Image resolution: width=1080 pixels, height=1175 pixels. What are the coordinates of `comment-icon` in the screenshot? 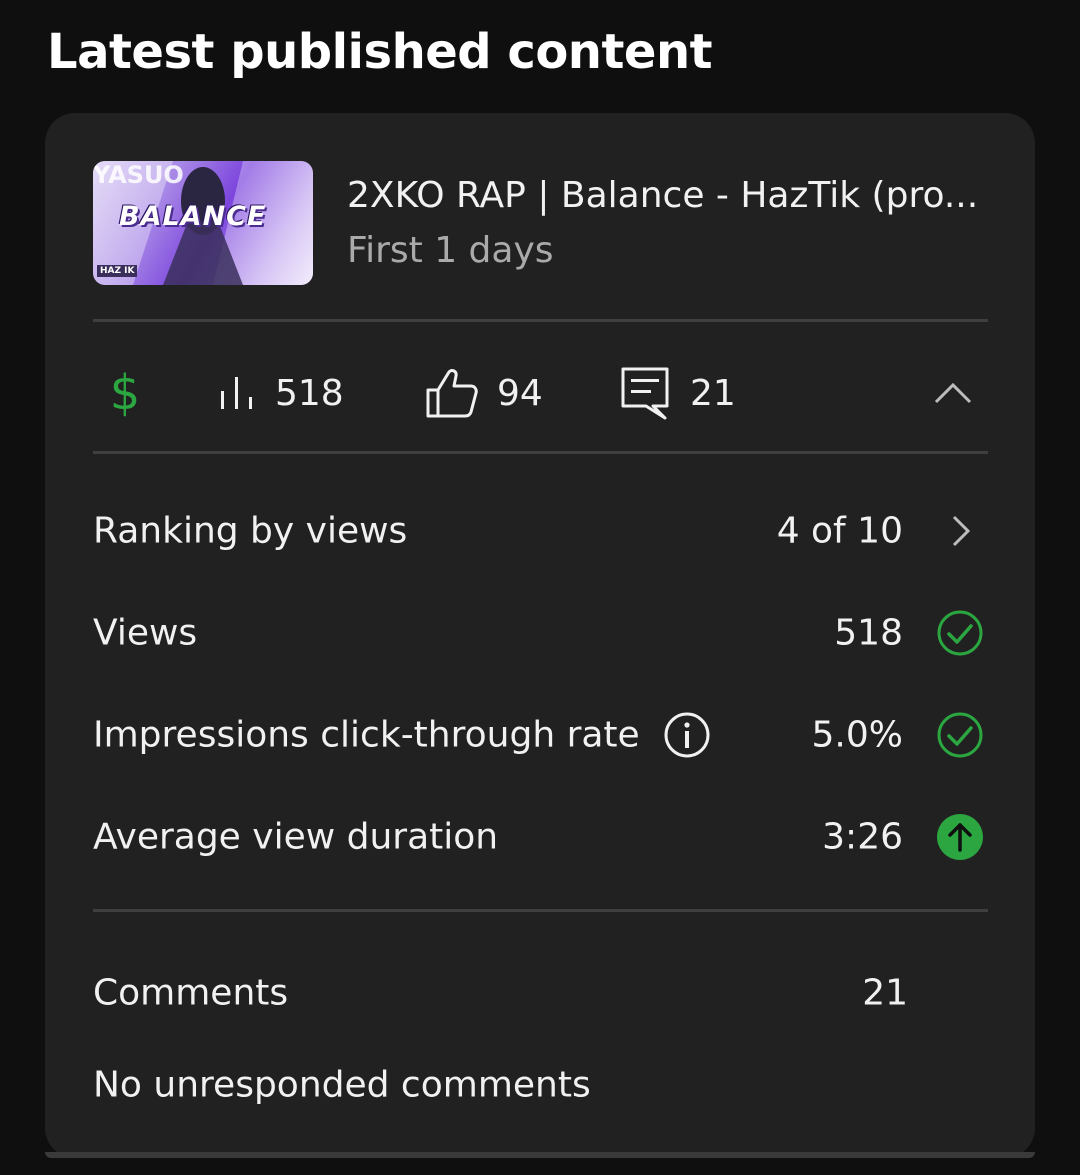 It's located at (645, 393).